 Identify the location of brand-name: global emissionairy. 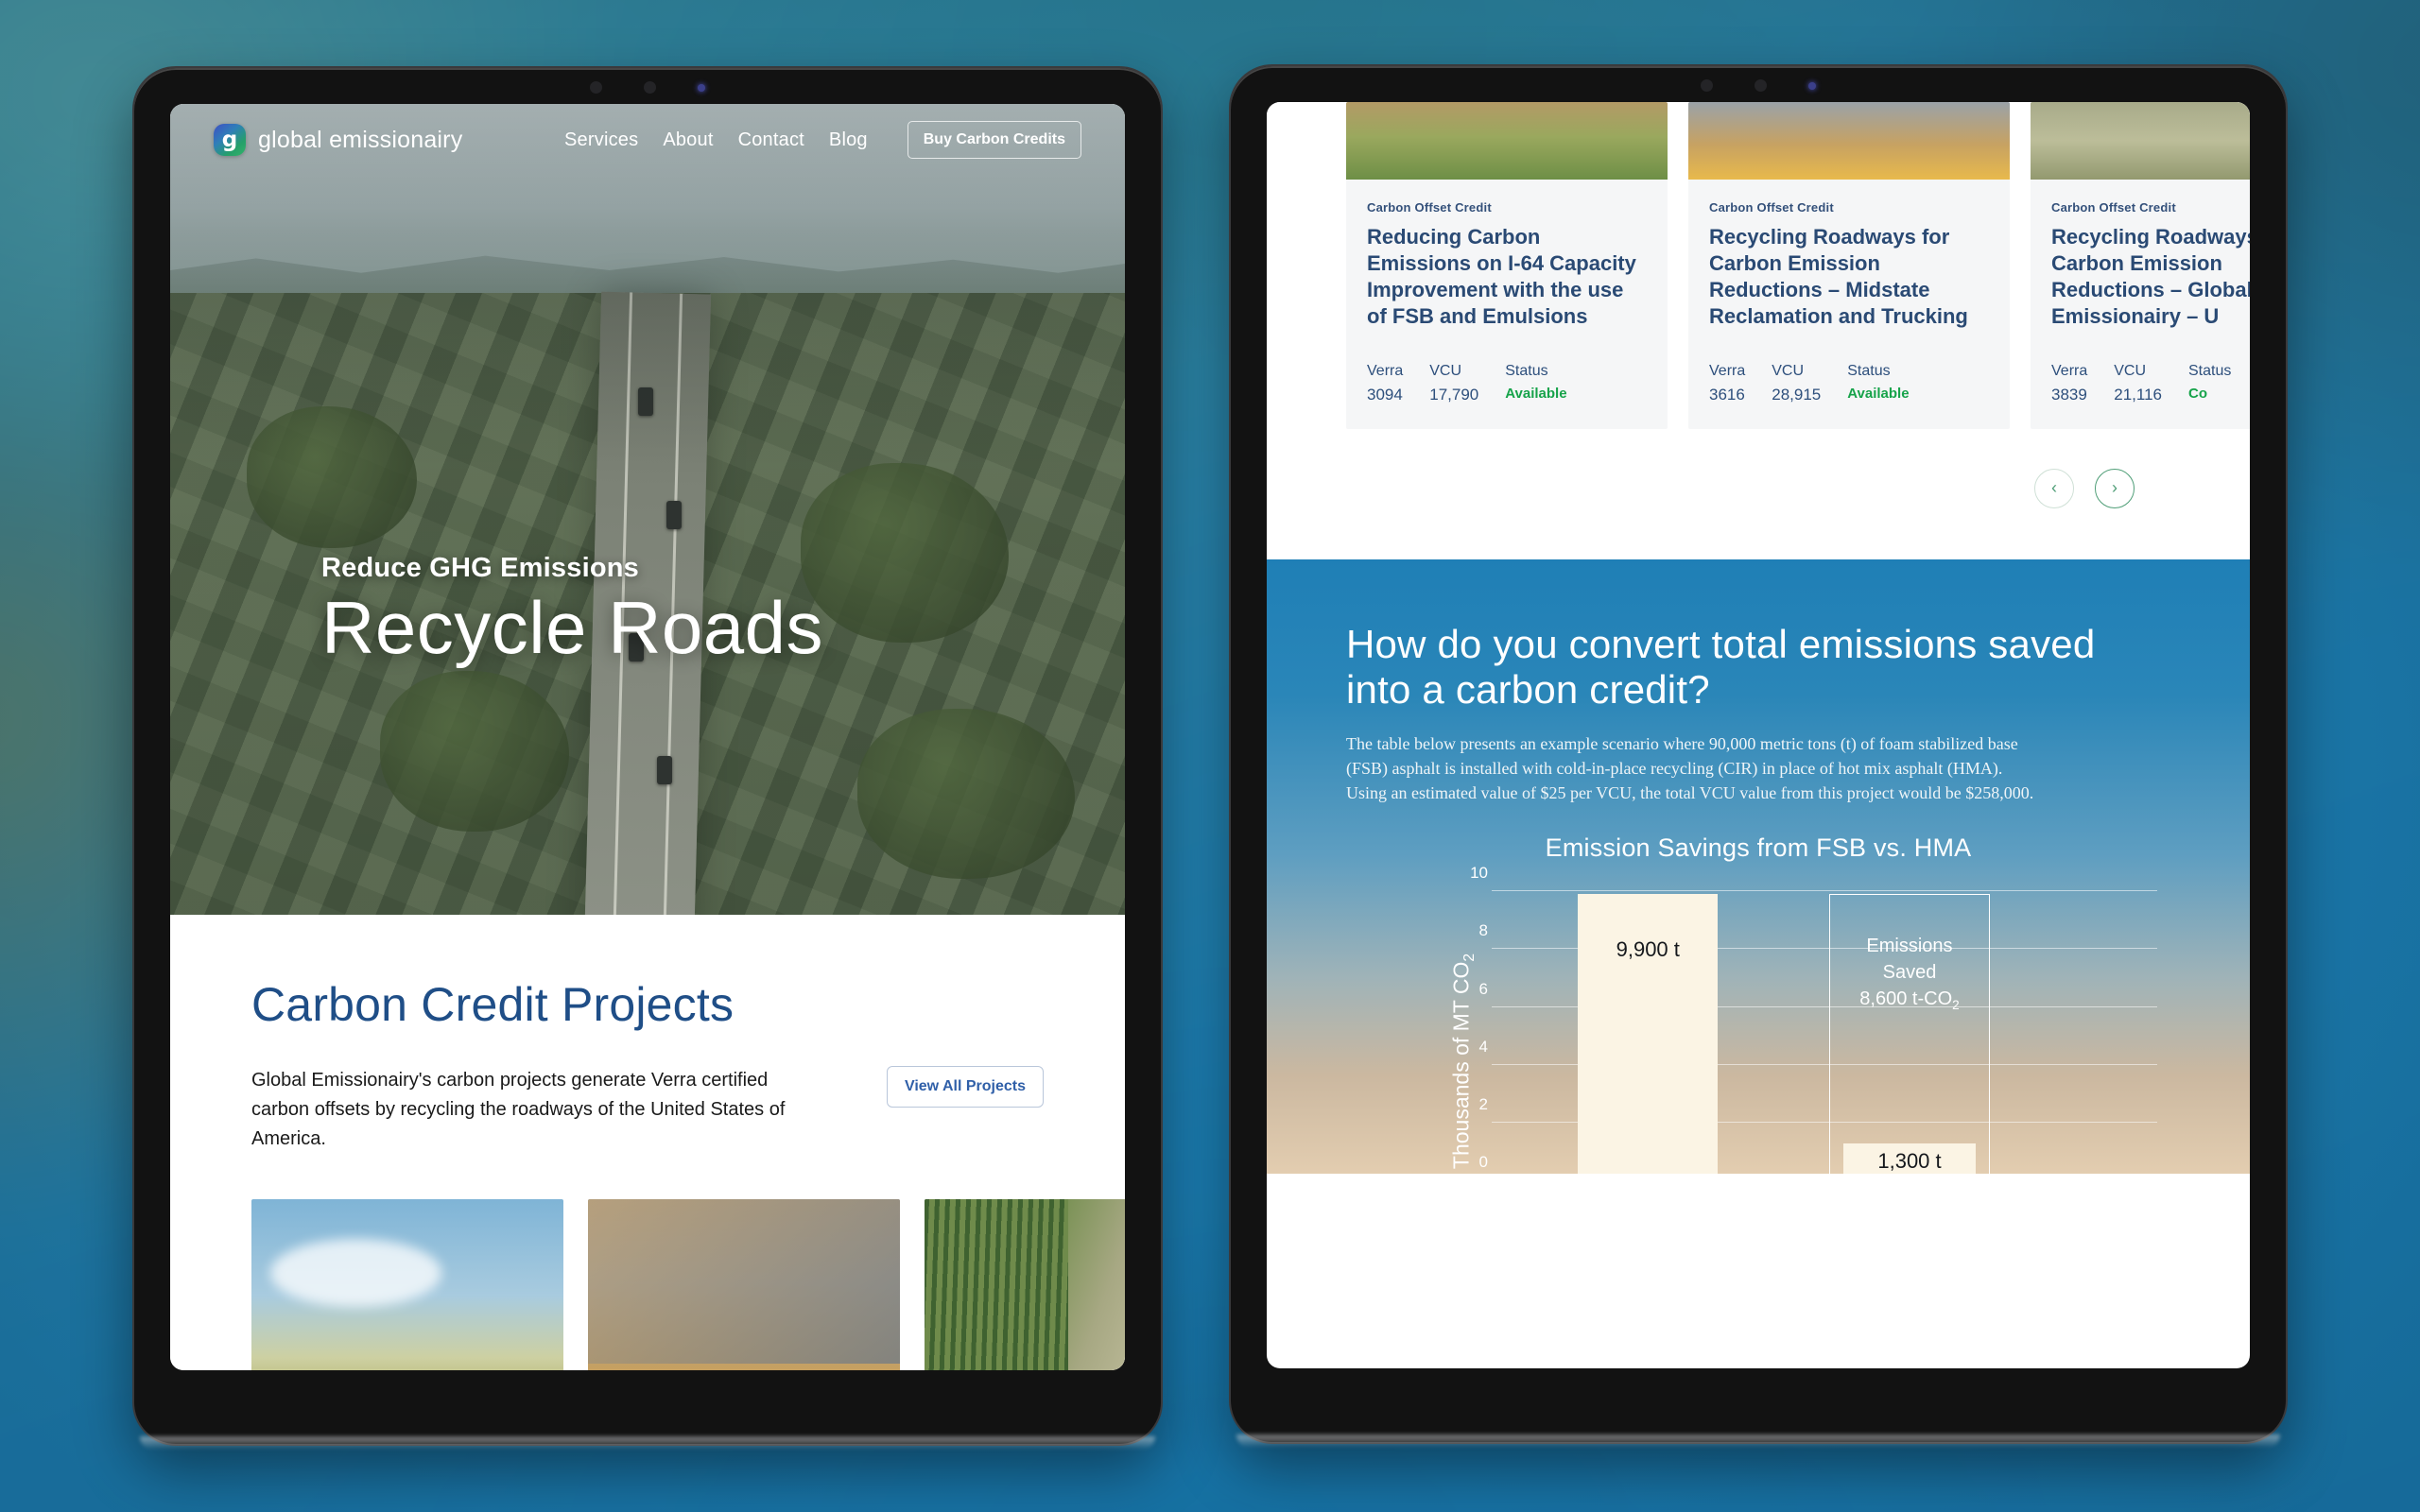
(360, 139).